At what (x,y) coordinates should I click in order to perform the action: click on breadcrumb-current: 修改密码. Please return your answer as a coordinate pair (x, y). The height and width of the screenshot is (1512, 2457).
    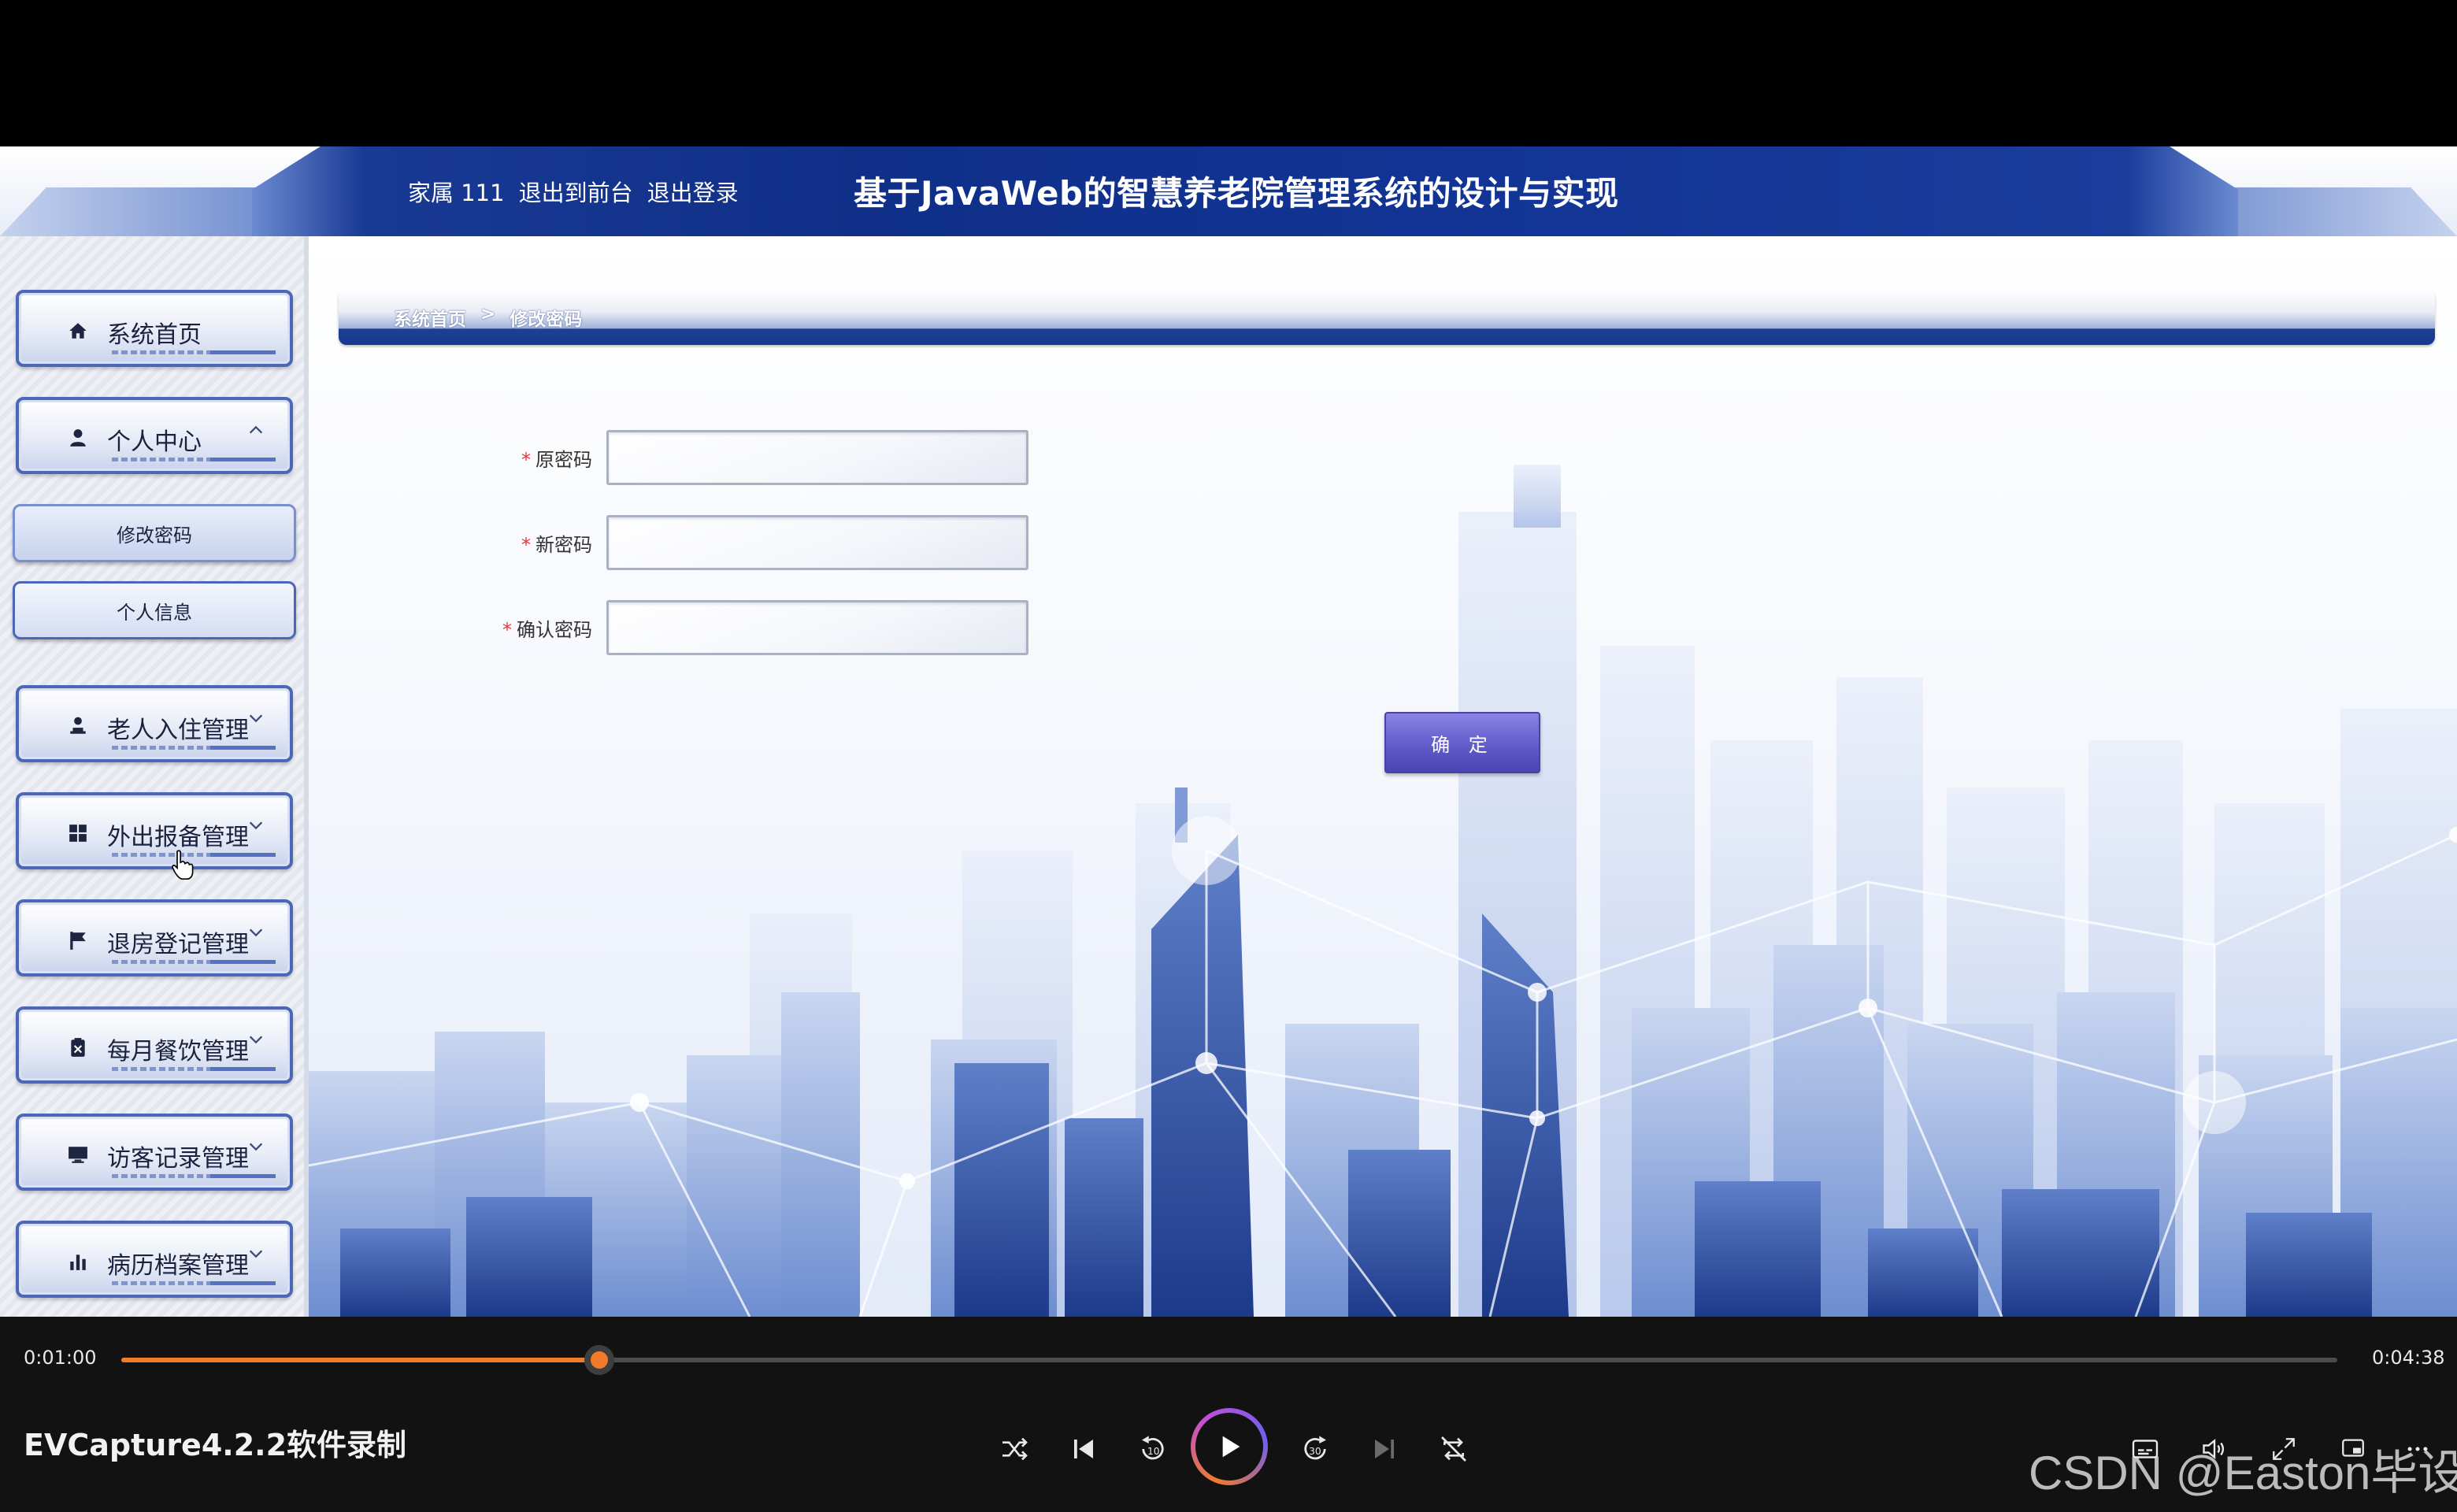
    Looking at the image, I should click on (546, 319).